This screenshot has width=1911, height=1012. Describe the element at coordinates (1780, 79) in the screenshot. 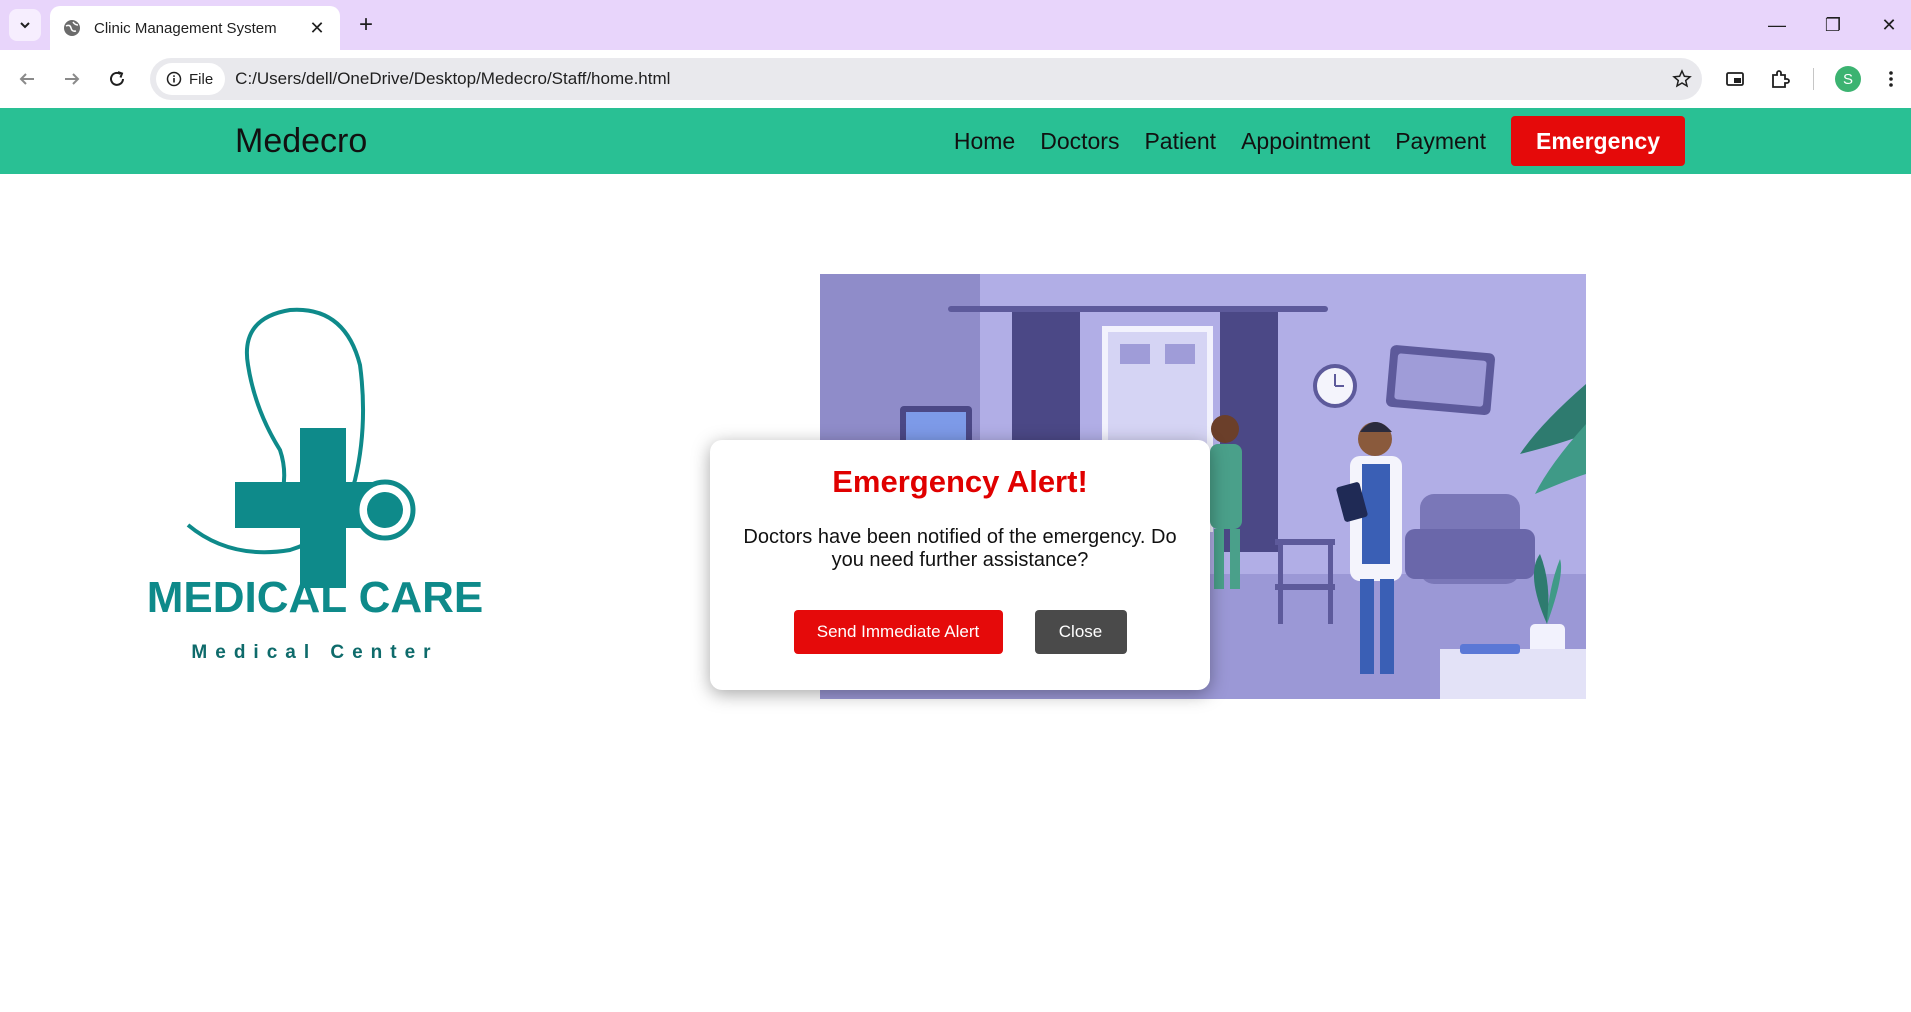

I see `extensions-puzzle-icon` at that location.